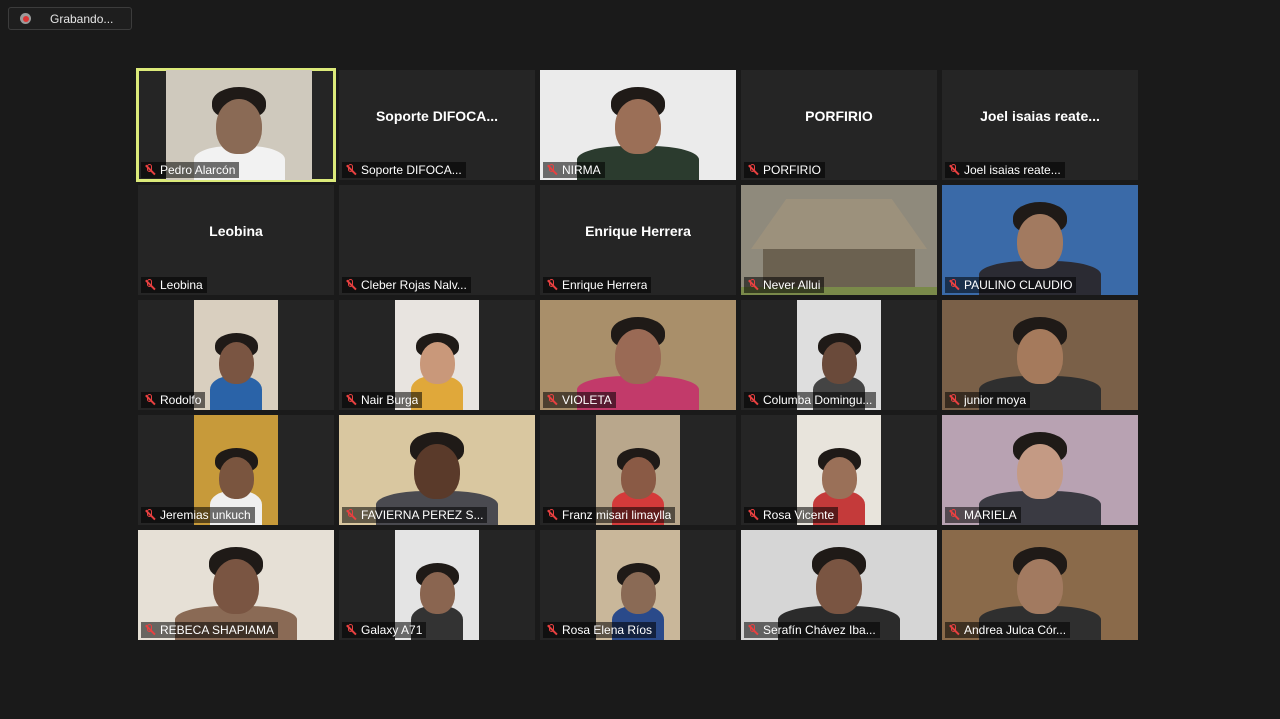 The height and width of the screenshot is (719, 1280). What do you see at coordinates (181, 400) in the screenshot?
I see `participant-name: Rodolfo` at bounding box center [181, 400].